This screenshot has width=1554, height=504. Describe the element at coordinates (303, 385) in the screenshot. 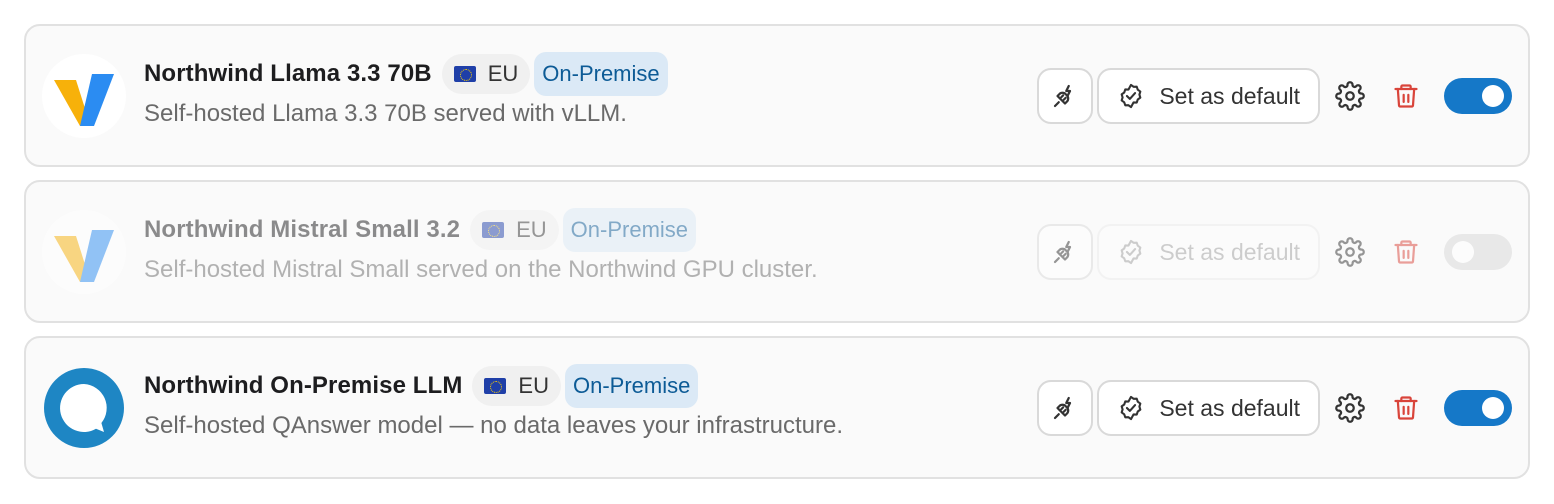

I see `model-title: Northwind On-Premise LLM` at that location.